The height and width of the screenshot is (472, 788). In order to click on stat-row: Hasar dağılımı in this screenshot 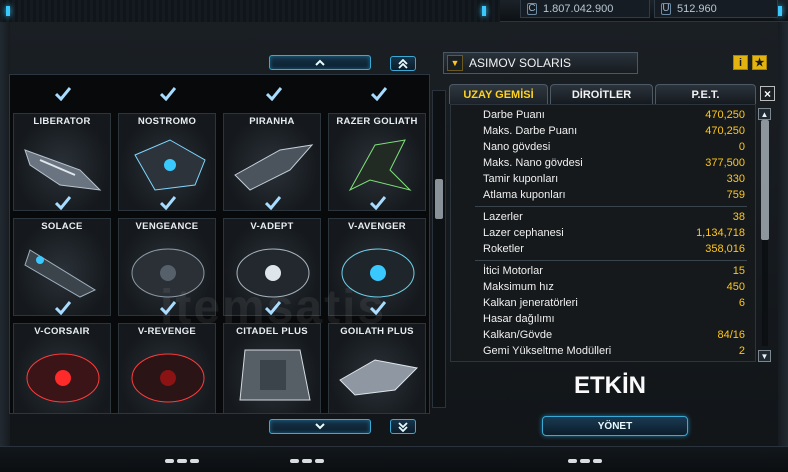, I will do `click(519, 319)`.